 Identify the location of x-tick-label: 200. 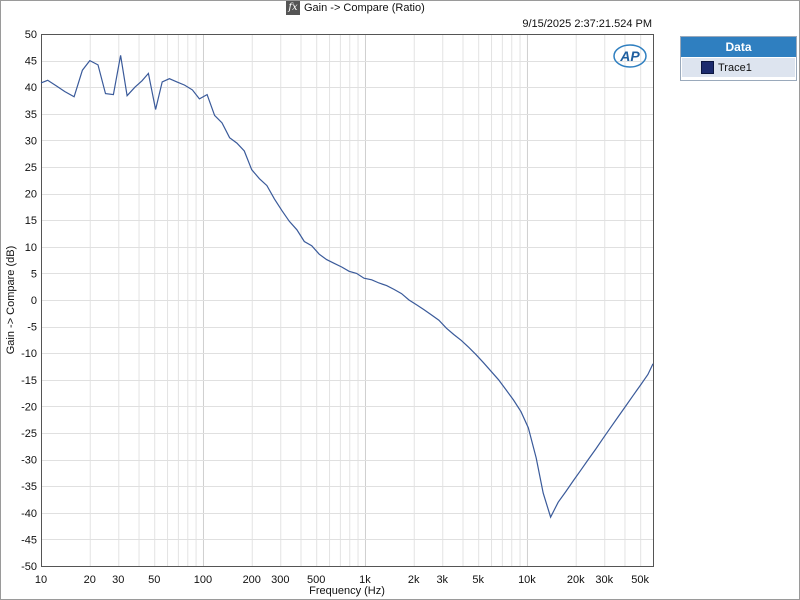
(252, 580).